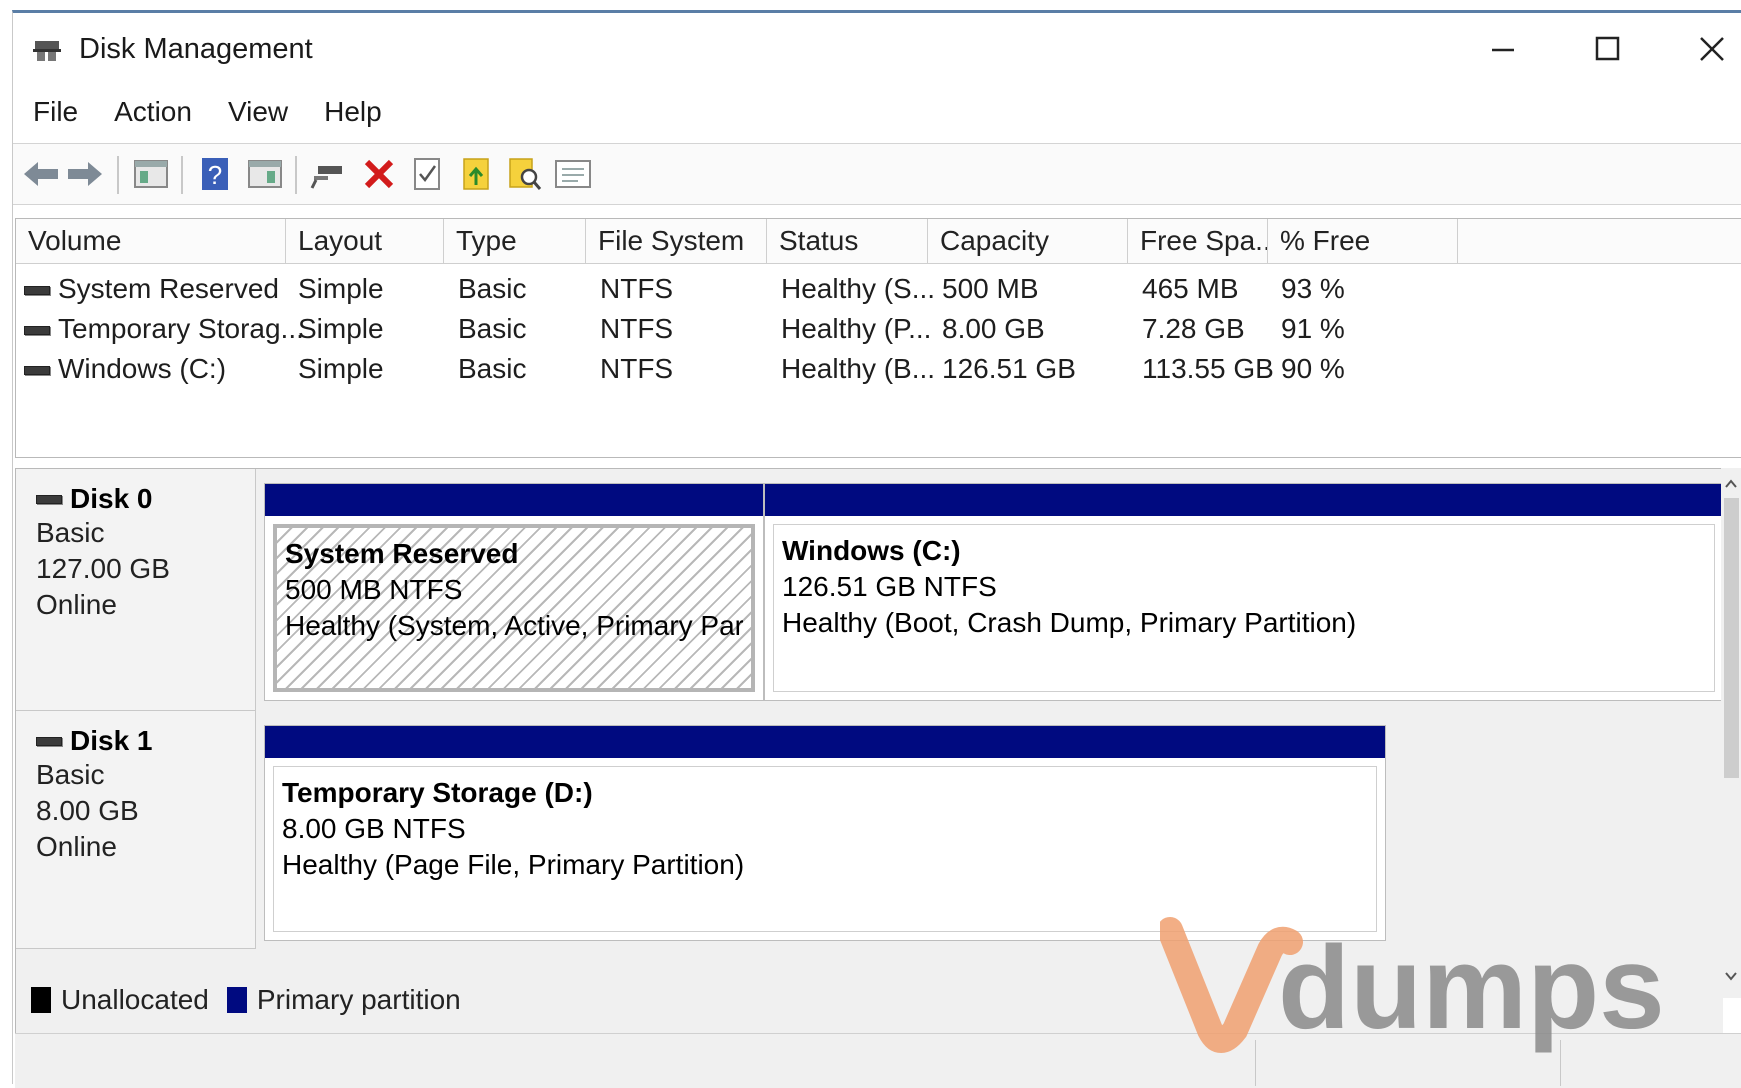 This screenshot has width=1741, height=1088. I want to click on forward-button, so click(85, 174).